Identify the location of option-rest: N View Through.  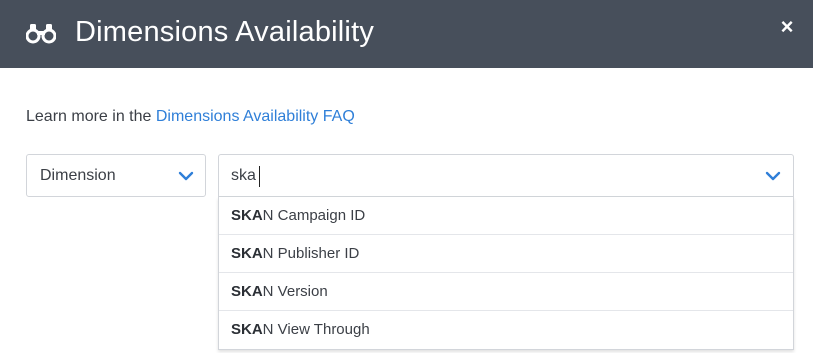
(316, 329).